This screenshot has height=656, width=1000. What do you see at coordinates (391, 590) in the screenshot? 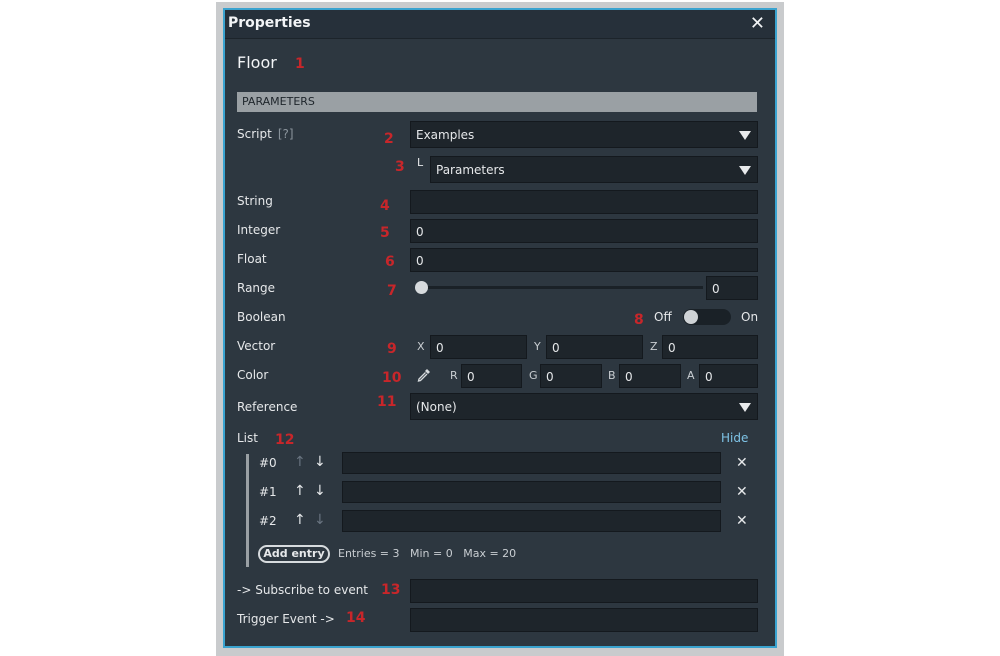
I see `annotation-13: 13` at bounding box center [391, 590].